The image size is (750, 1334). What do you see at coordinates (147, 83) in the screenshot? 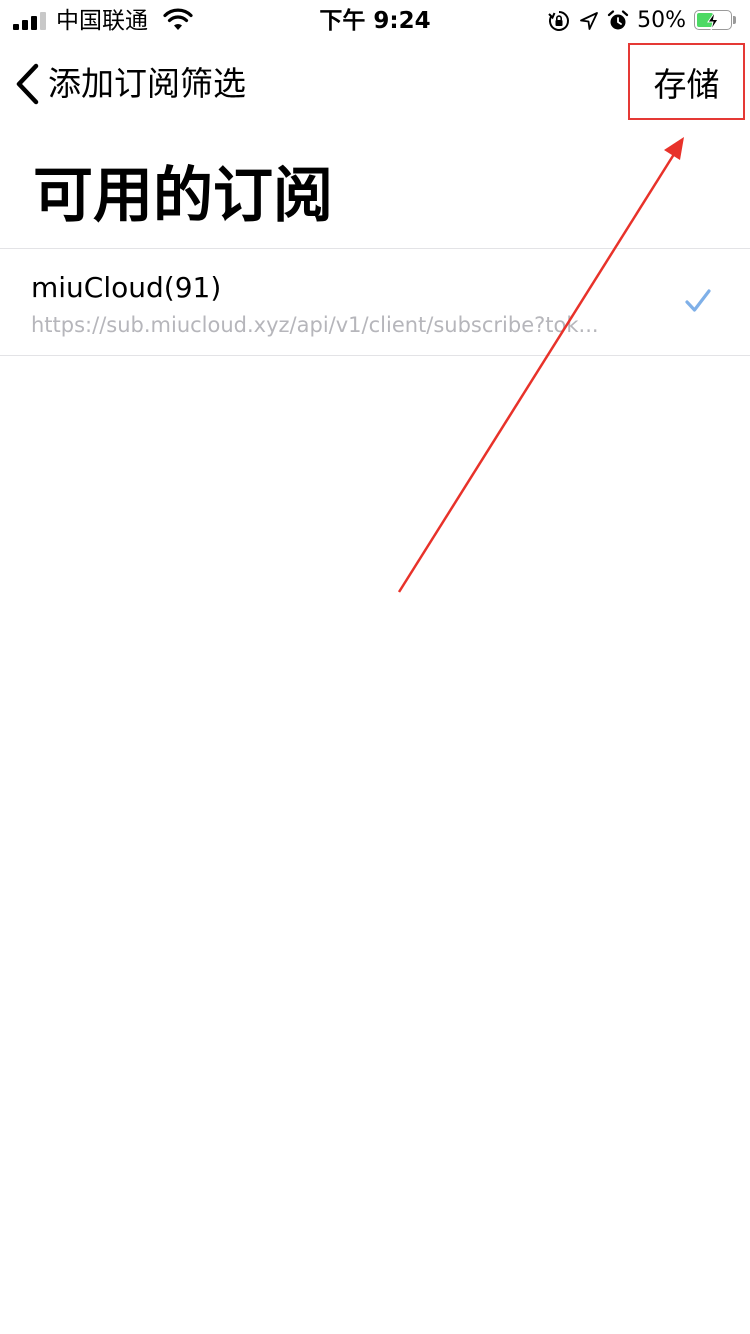
I see `back-button-label: 添加订阅筛选` at bounding box center [147, 83].